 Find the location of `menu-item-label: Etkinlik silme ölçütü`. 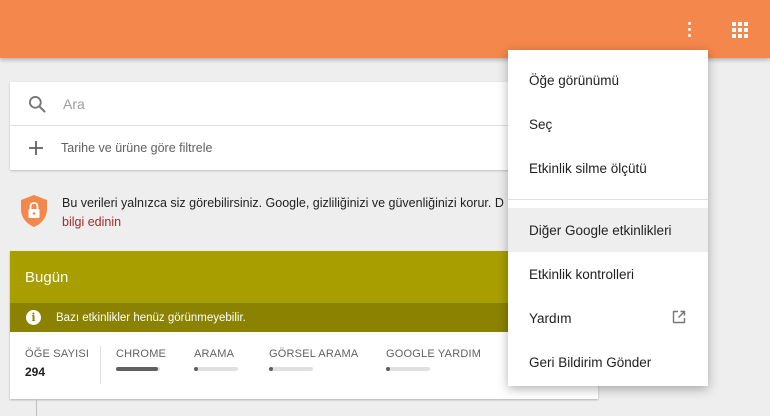

menu-item-label: Etkinlik silme ölçütü is located at coordinates (588, 168).